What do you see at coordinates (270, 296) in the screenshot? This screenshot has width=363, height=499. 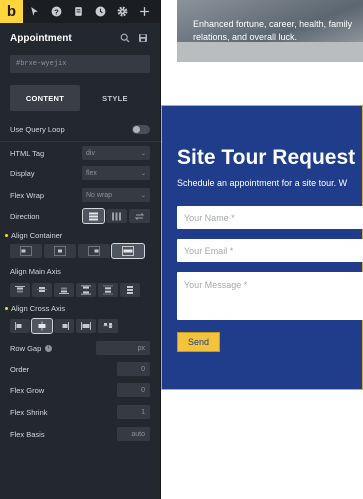 I see `message-textarea: Your Message *` at bounding box center [270, 296].